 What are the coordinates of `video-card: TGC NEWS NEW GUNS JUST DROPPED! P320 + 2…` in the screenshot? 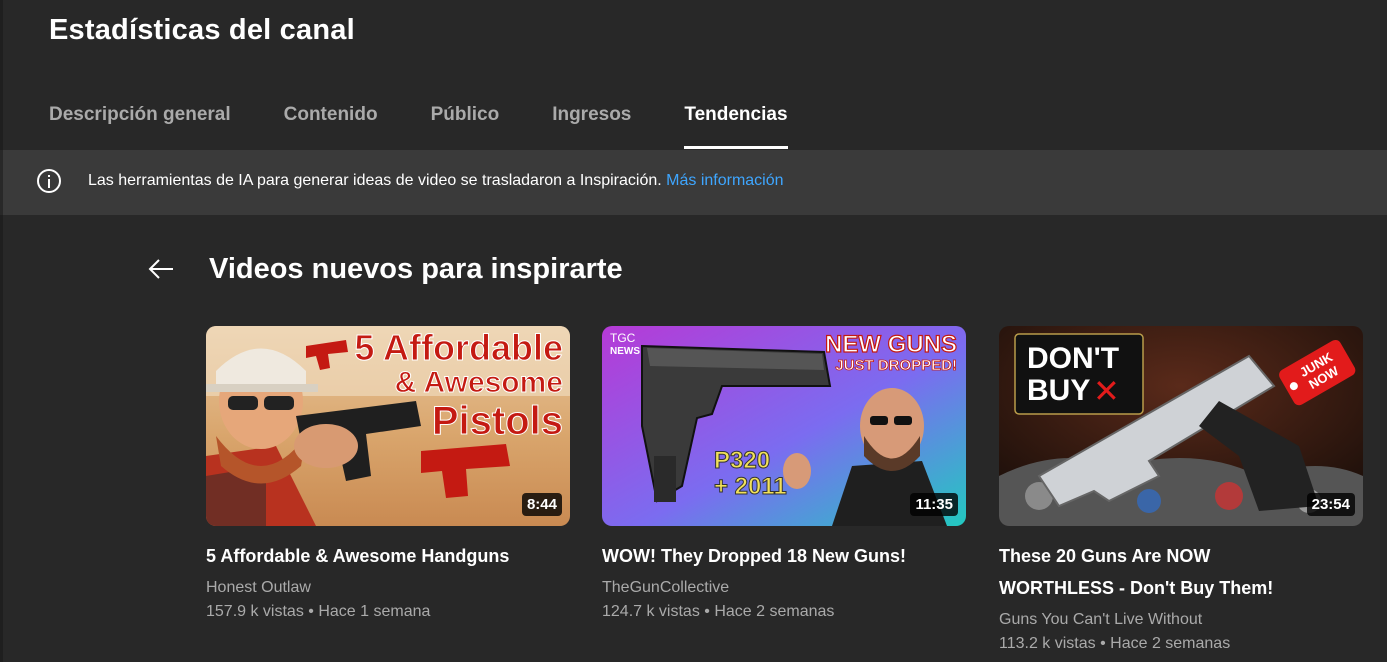 It's located at (784, 475).